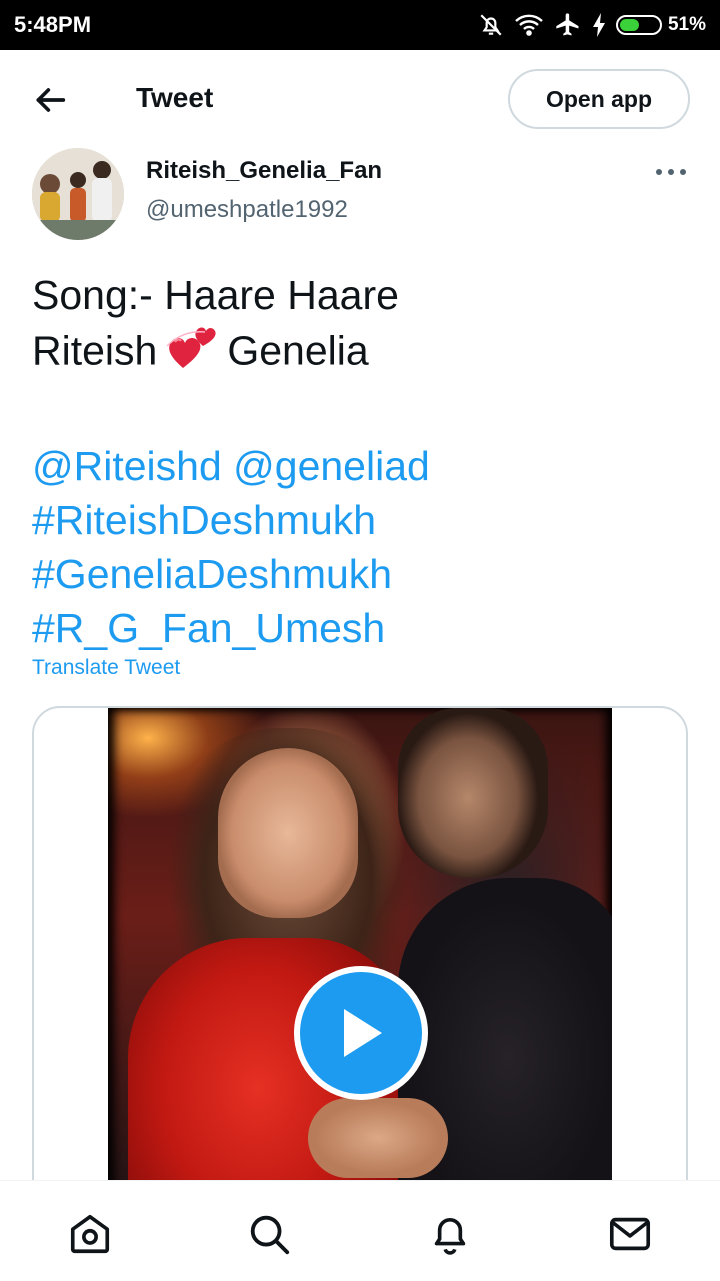  I want to click on home-icon, so click(90, 1234).